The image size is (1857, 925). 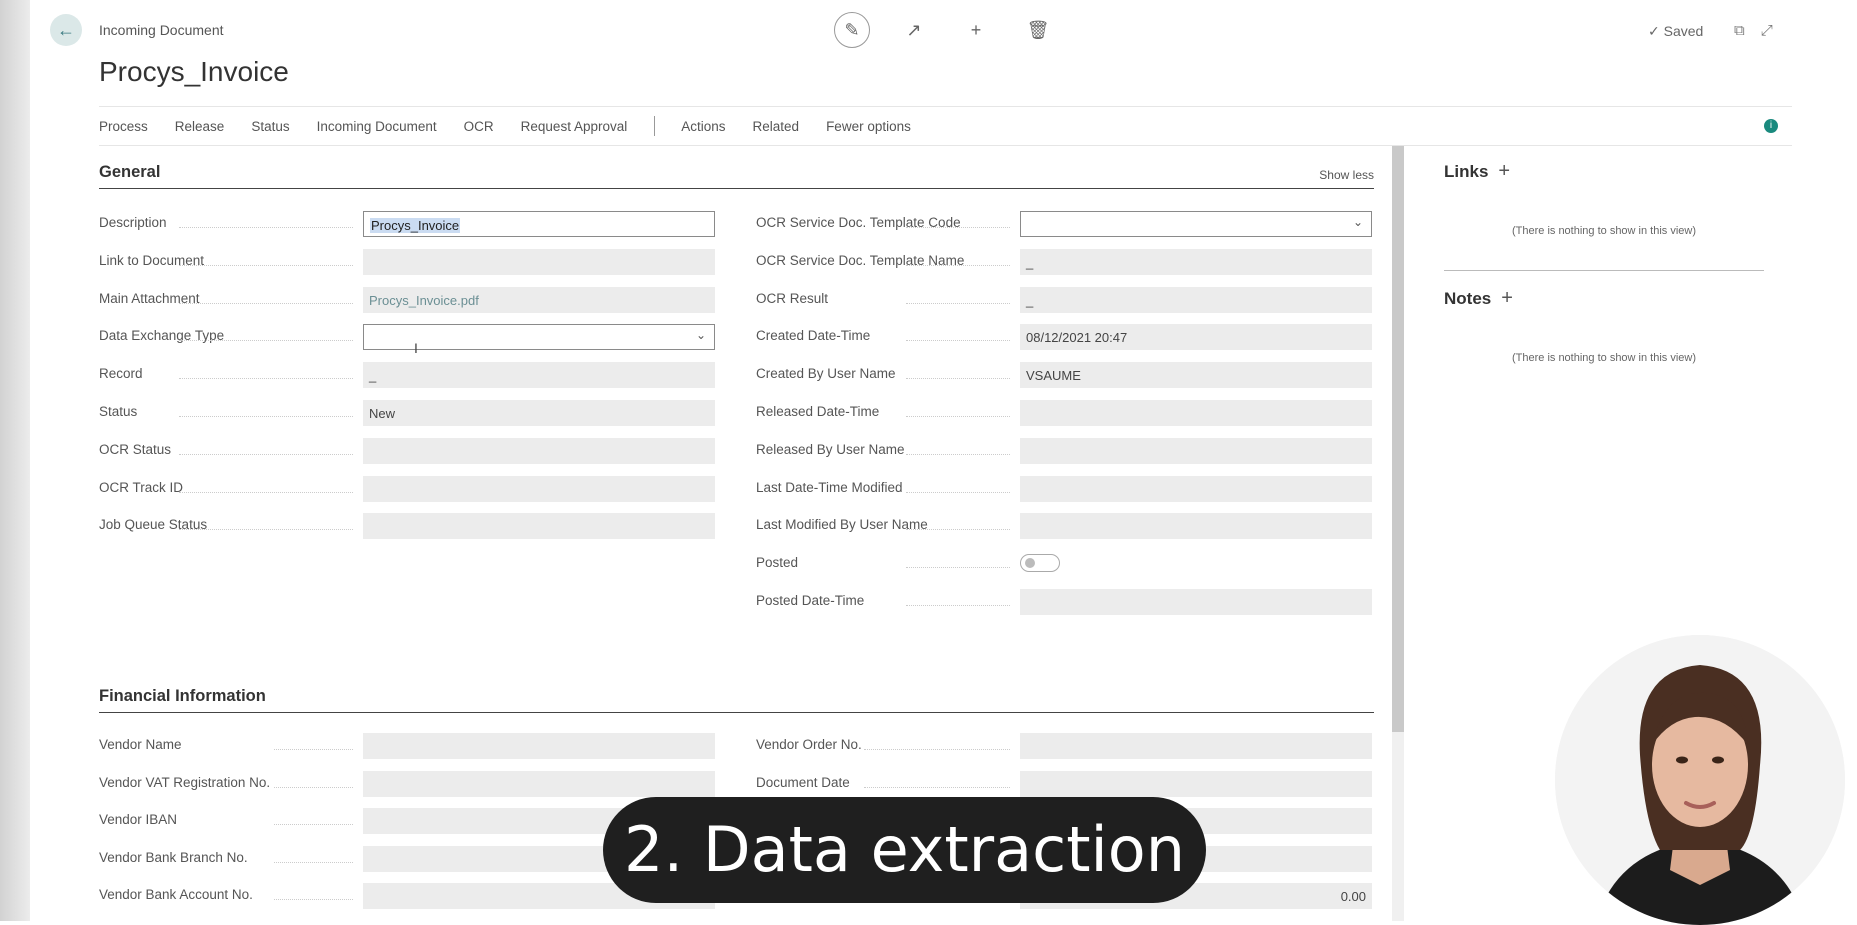 What do you see at coordinates (173, 857) in the screenshot?
I see `field-label: Vendor Bank Branch No.` at bounding box center [173, 857].